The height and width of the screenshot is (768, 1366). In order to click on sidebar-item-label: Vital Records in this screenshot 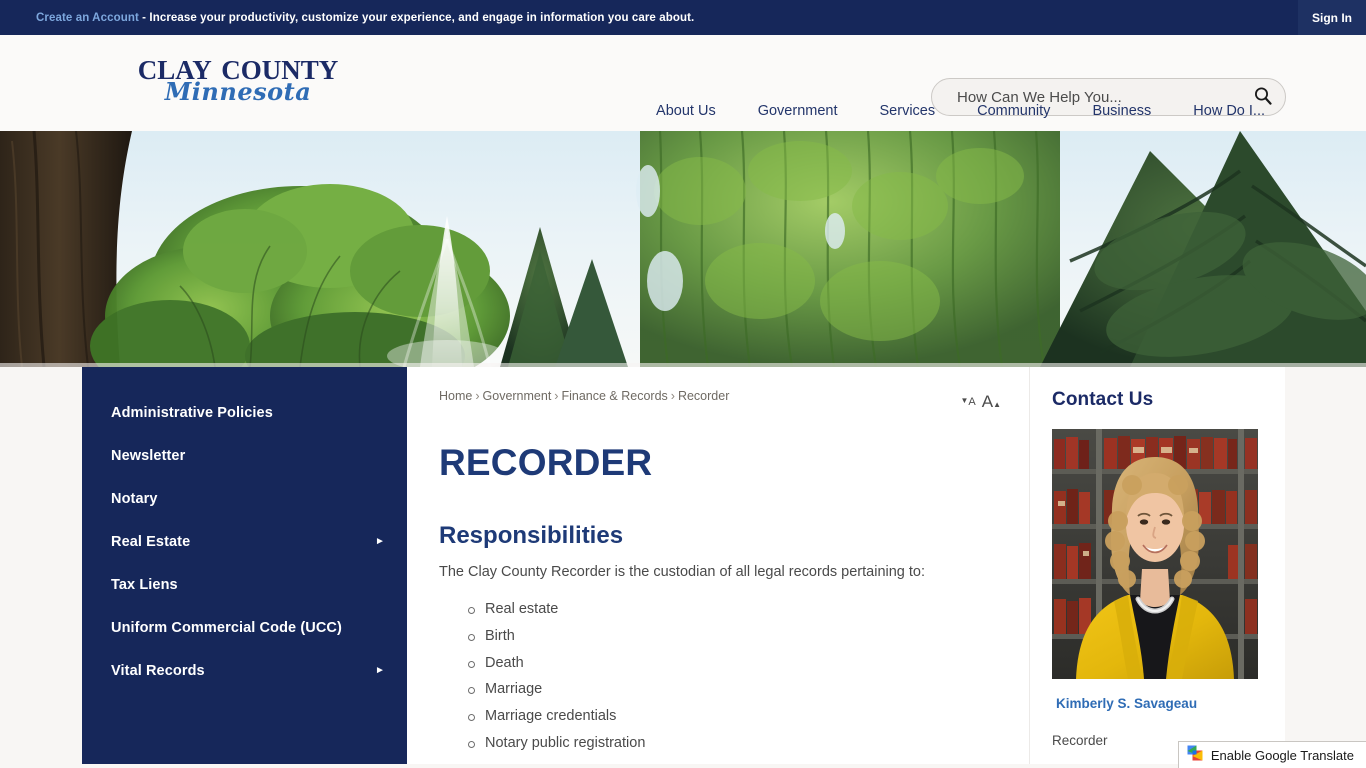, I will do `click(158, 670)`.